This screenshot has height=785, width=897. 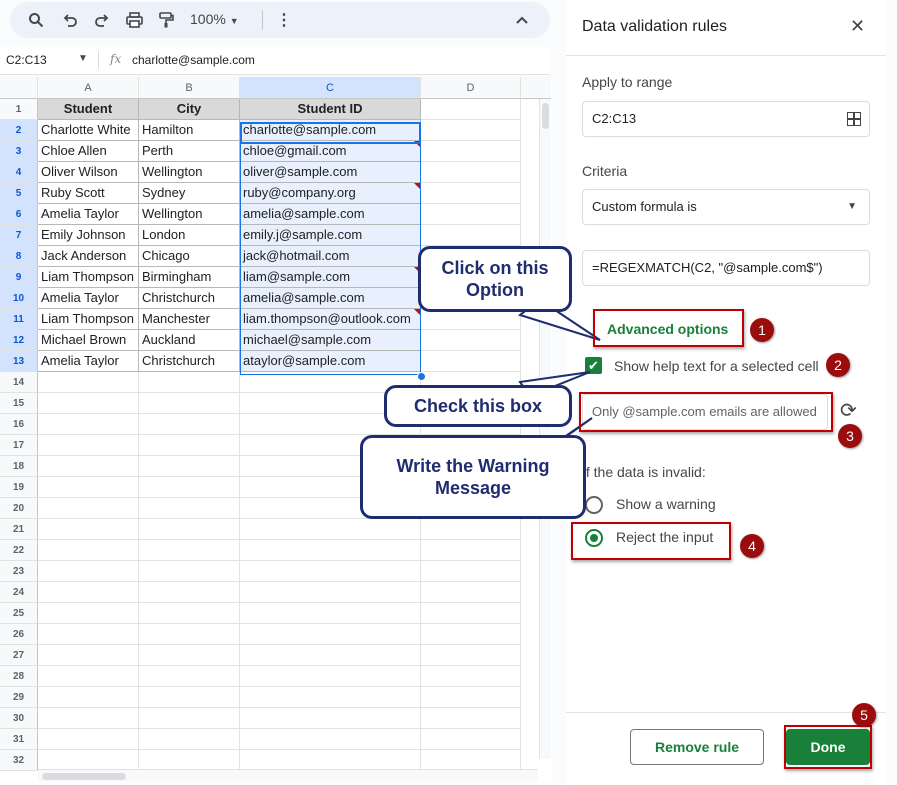 I want to click on highlight-advanced-options, so click(x=668, y=328).